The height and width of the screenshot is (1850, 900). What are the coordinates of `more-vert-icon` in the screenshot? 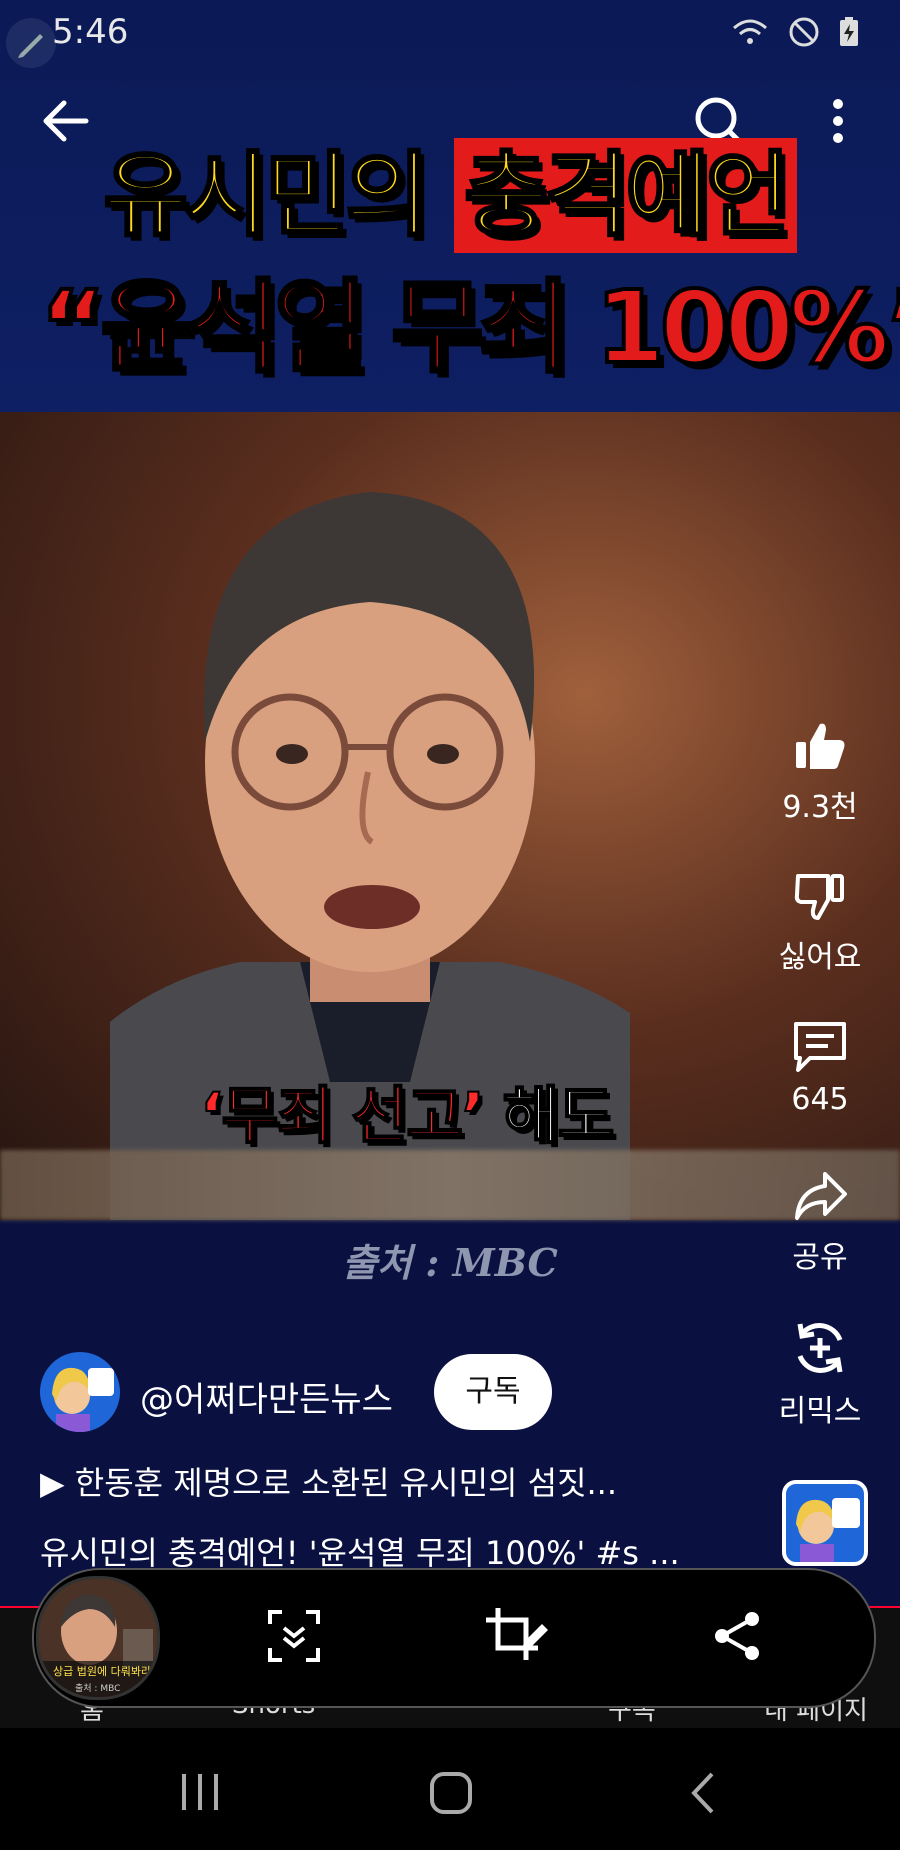 It's located at (838, 121).